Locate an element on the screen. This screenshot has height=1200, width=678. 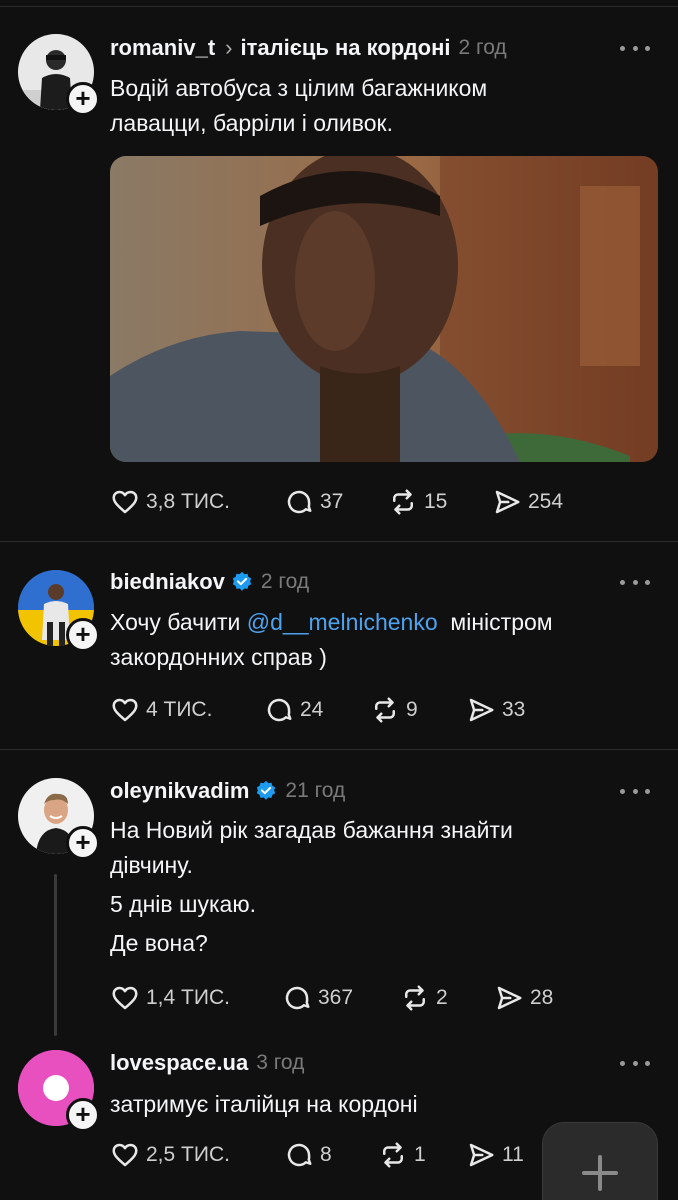
text-line: закордонних справ ) is located at coordinates (218, 657).